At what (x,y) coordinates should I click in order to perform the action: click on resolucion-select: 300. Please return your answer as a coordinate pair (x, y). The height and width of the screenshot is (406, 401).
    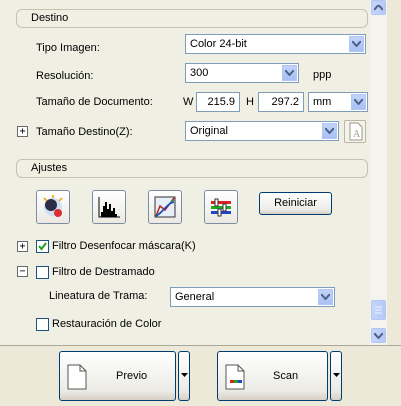
    Looking at the image, I should click on (242, 73).